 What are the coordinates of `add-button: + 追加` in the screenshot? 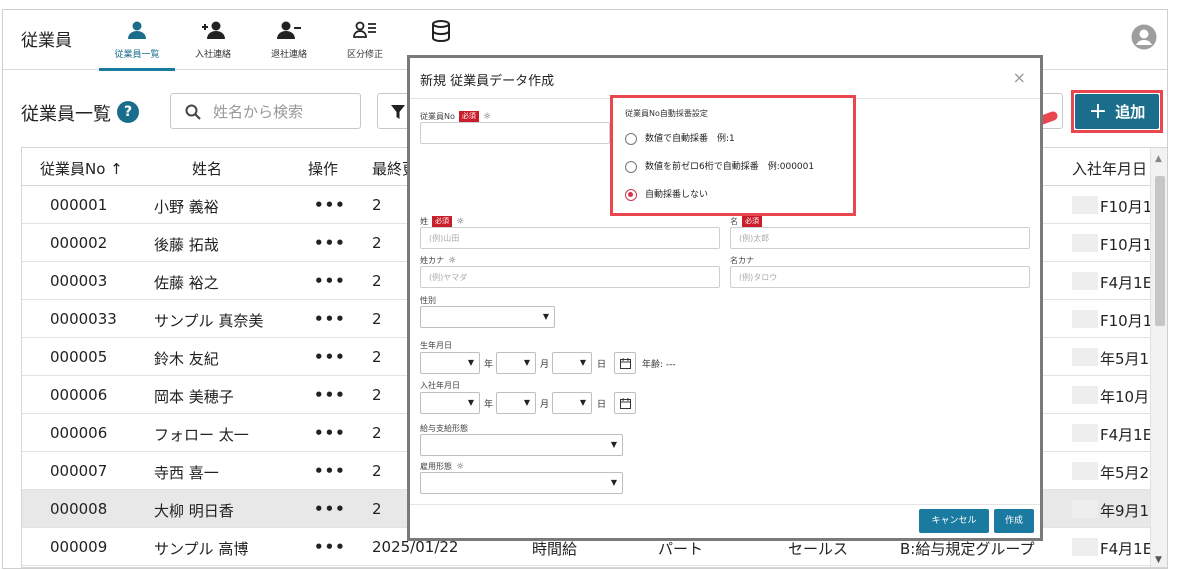 It's located at (1117, 111).